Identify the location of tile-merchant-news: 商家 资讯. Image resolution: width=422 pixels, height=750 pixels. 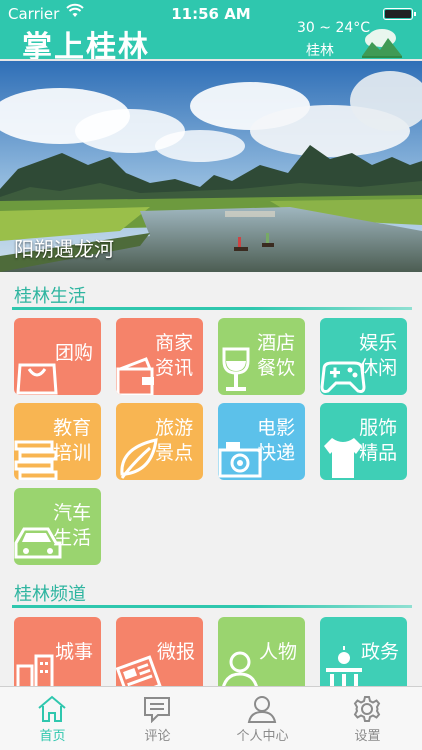
(159, 356).